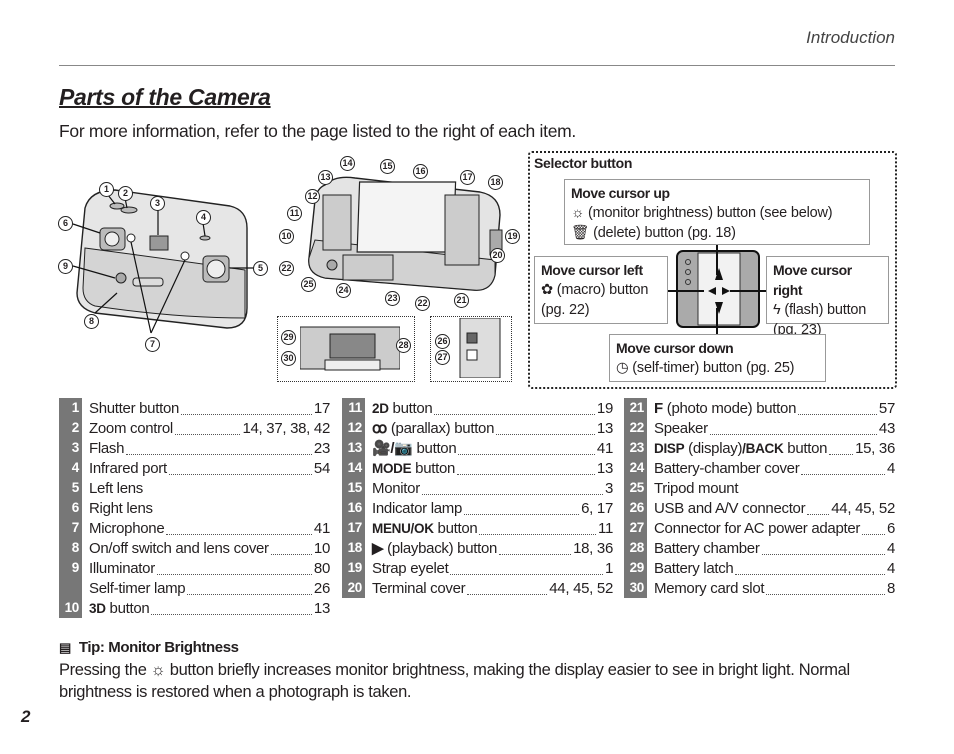 This screenshot has height=754, width=954. I want to click on tip-heading-text: Tip: Monitor Brightness, so click(158, 647).